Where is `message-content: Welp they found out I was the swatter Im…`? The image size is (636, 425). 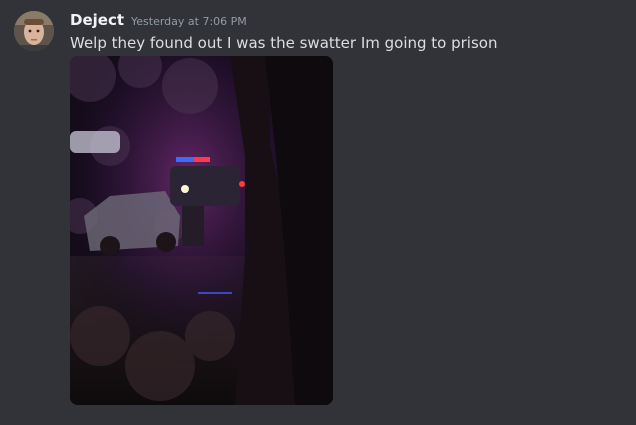
message-content: Welp they found out I was the swatter Im… is located at coordinates (284, 43).